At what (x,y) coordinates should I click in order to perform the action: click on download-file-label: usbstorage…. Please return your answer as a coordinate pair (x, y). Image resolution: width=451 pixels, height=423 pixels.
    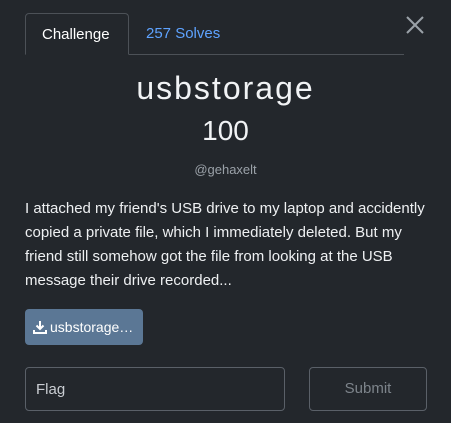
    Looking at the image, I should click on (92, 327).